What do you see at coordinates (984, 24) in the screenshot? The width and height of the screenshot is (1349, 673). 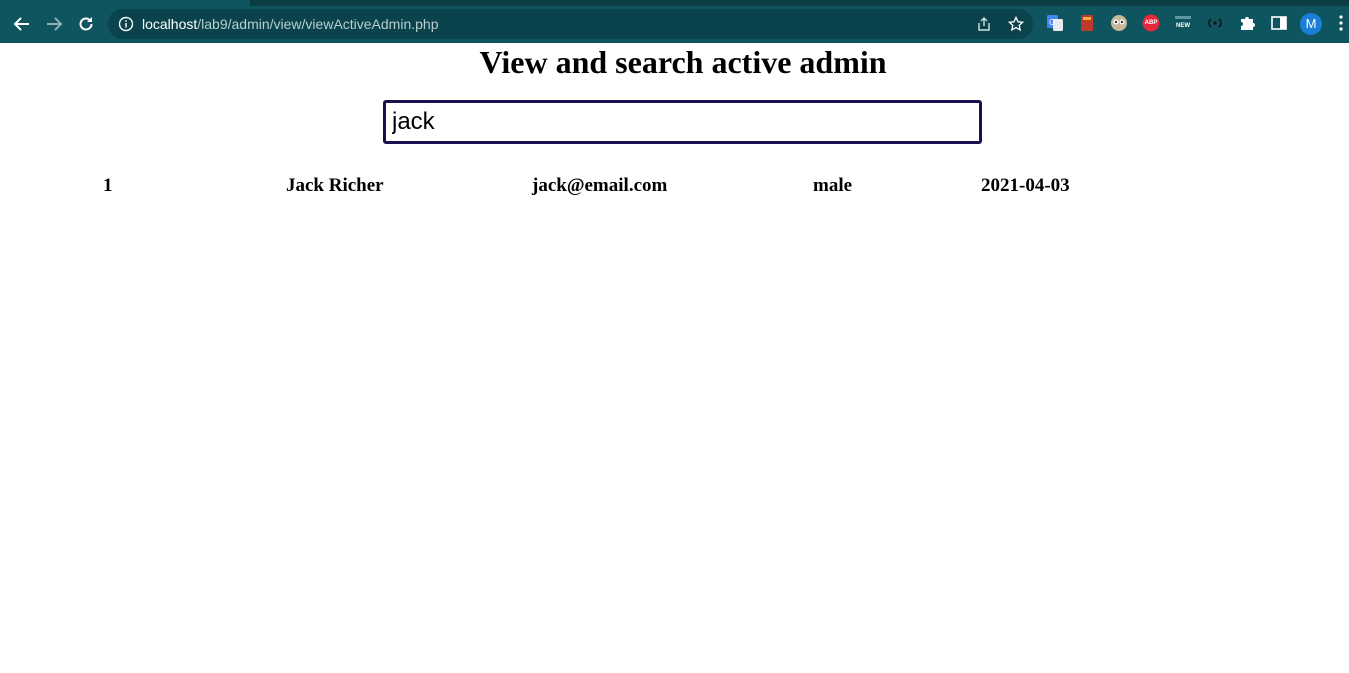 I see `share-icon` at bounding box center [984, 24].